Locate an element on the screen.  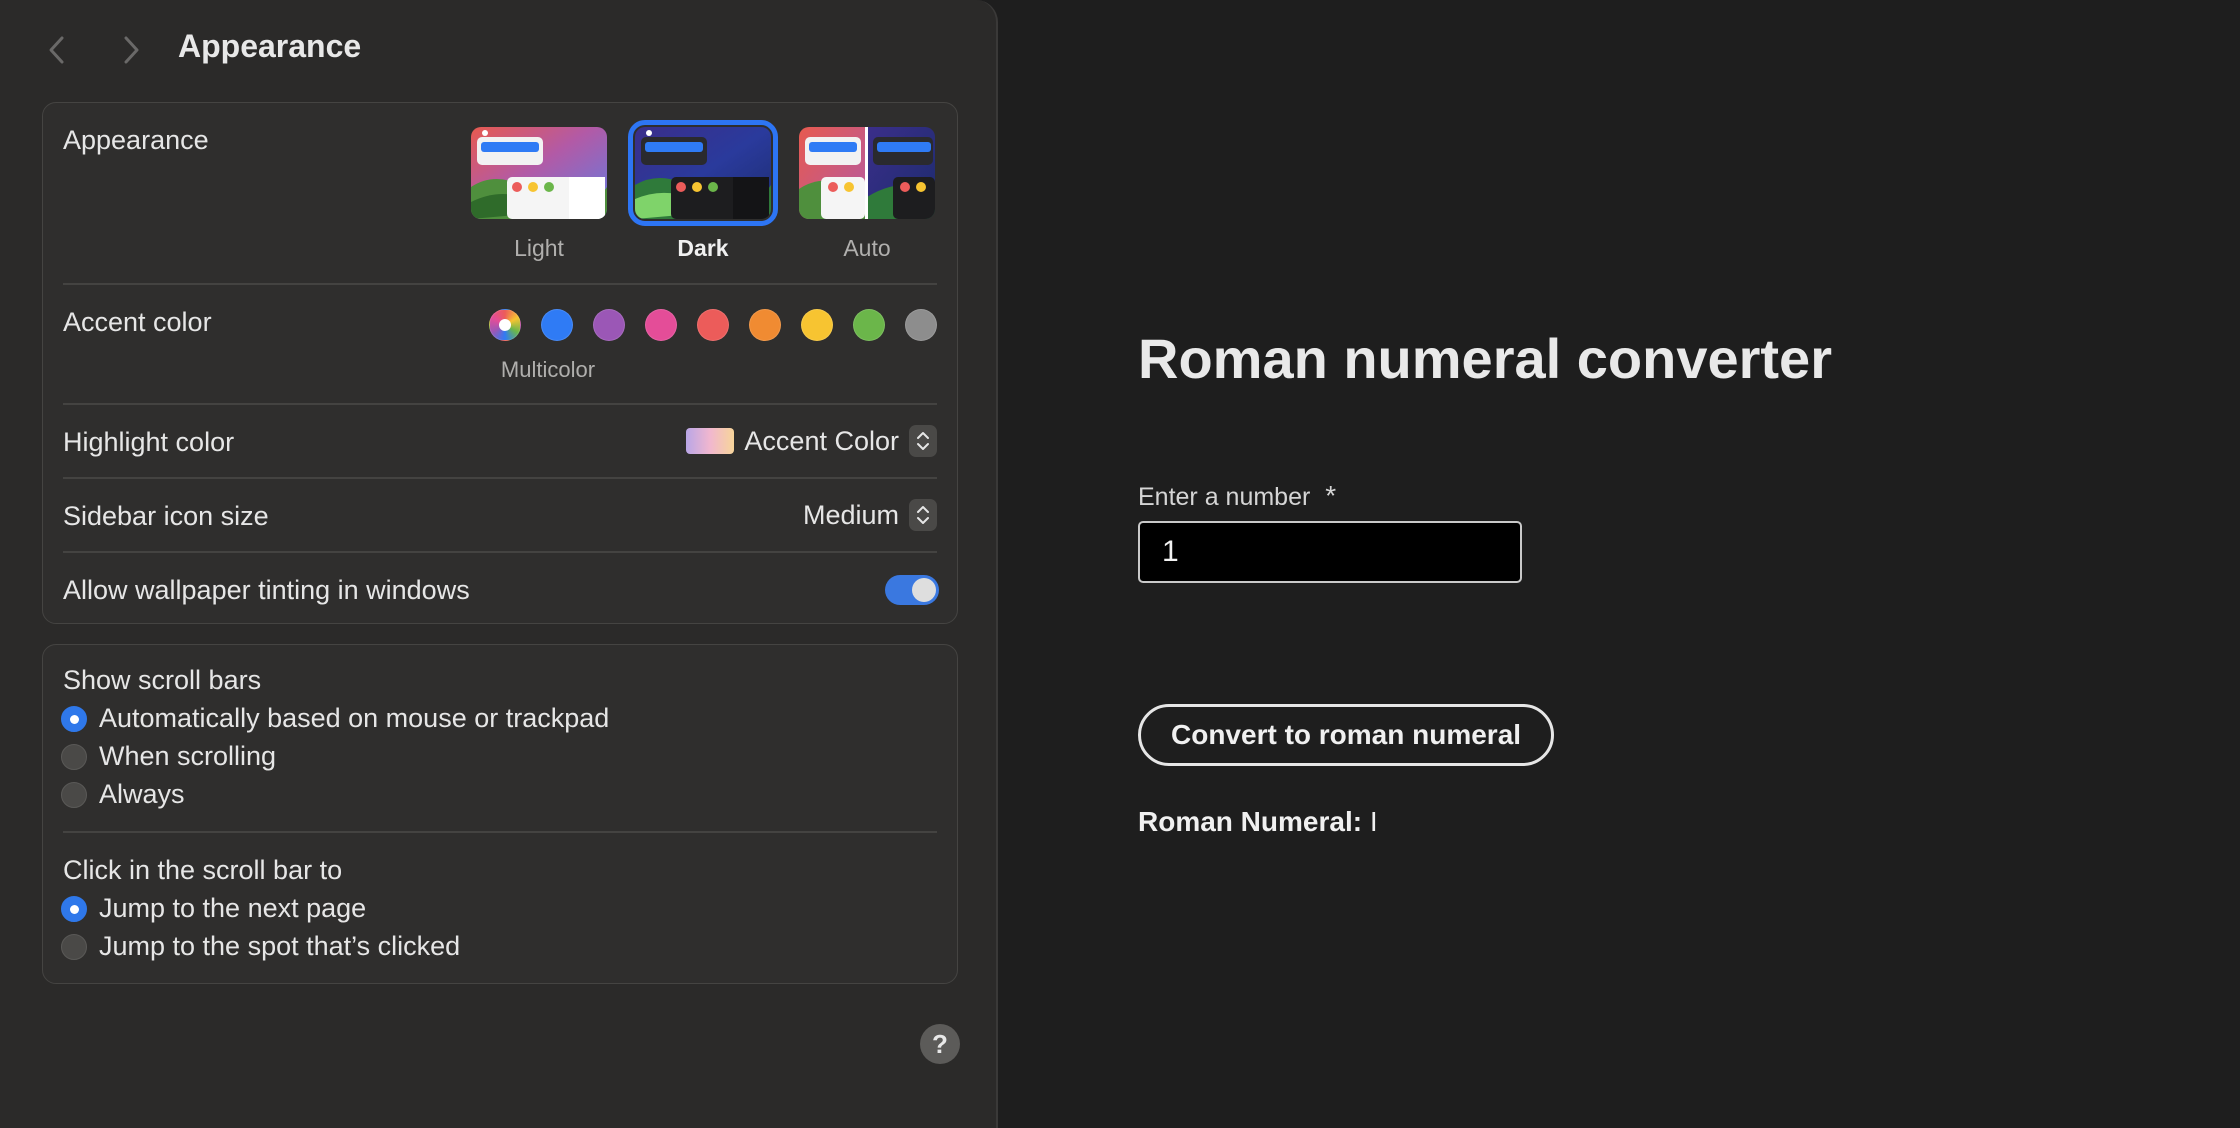
appearance-dark-option is located at coordinates (703, 173).